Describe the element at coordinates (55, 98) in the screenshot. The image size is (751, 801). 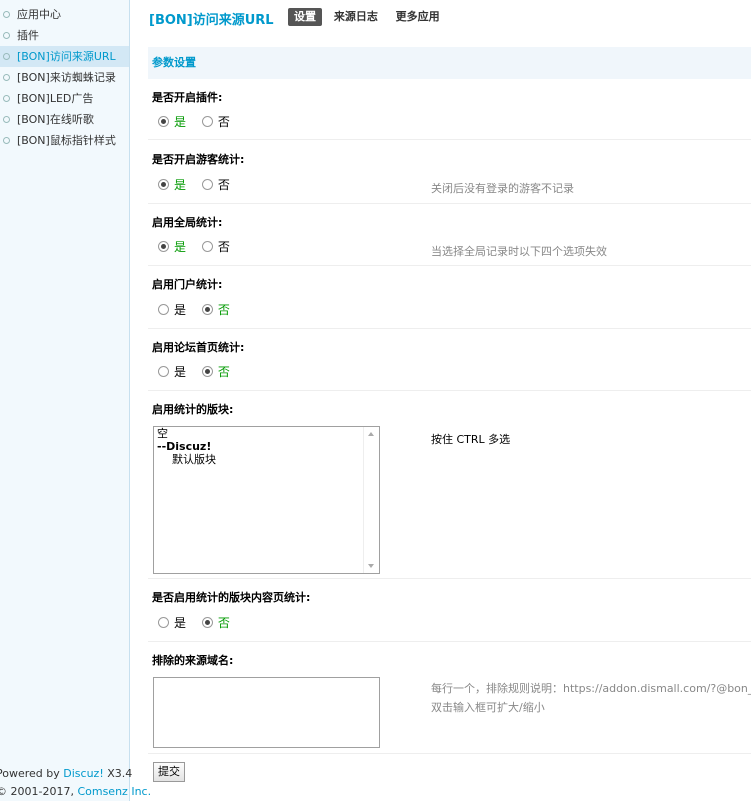
I see `sidebar-item-label: [BON]LED广告` at that location.